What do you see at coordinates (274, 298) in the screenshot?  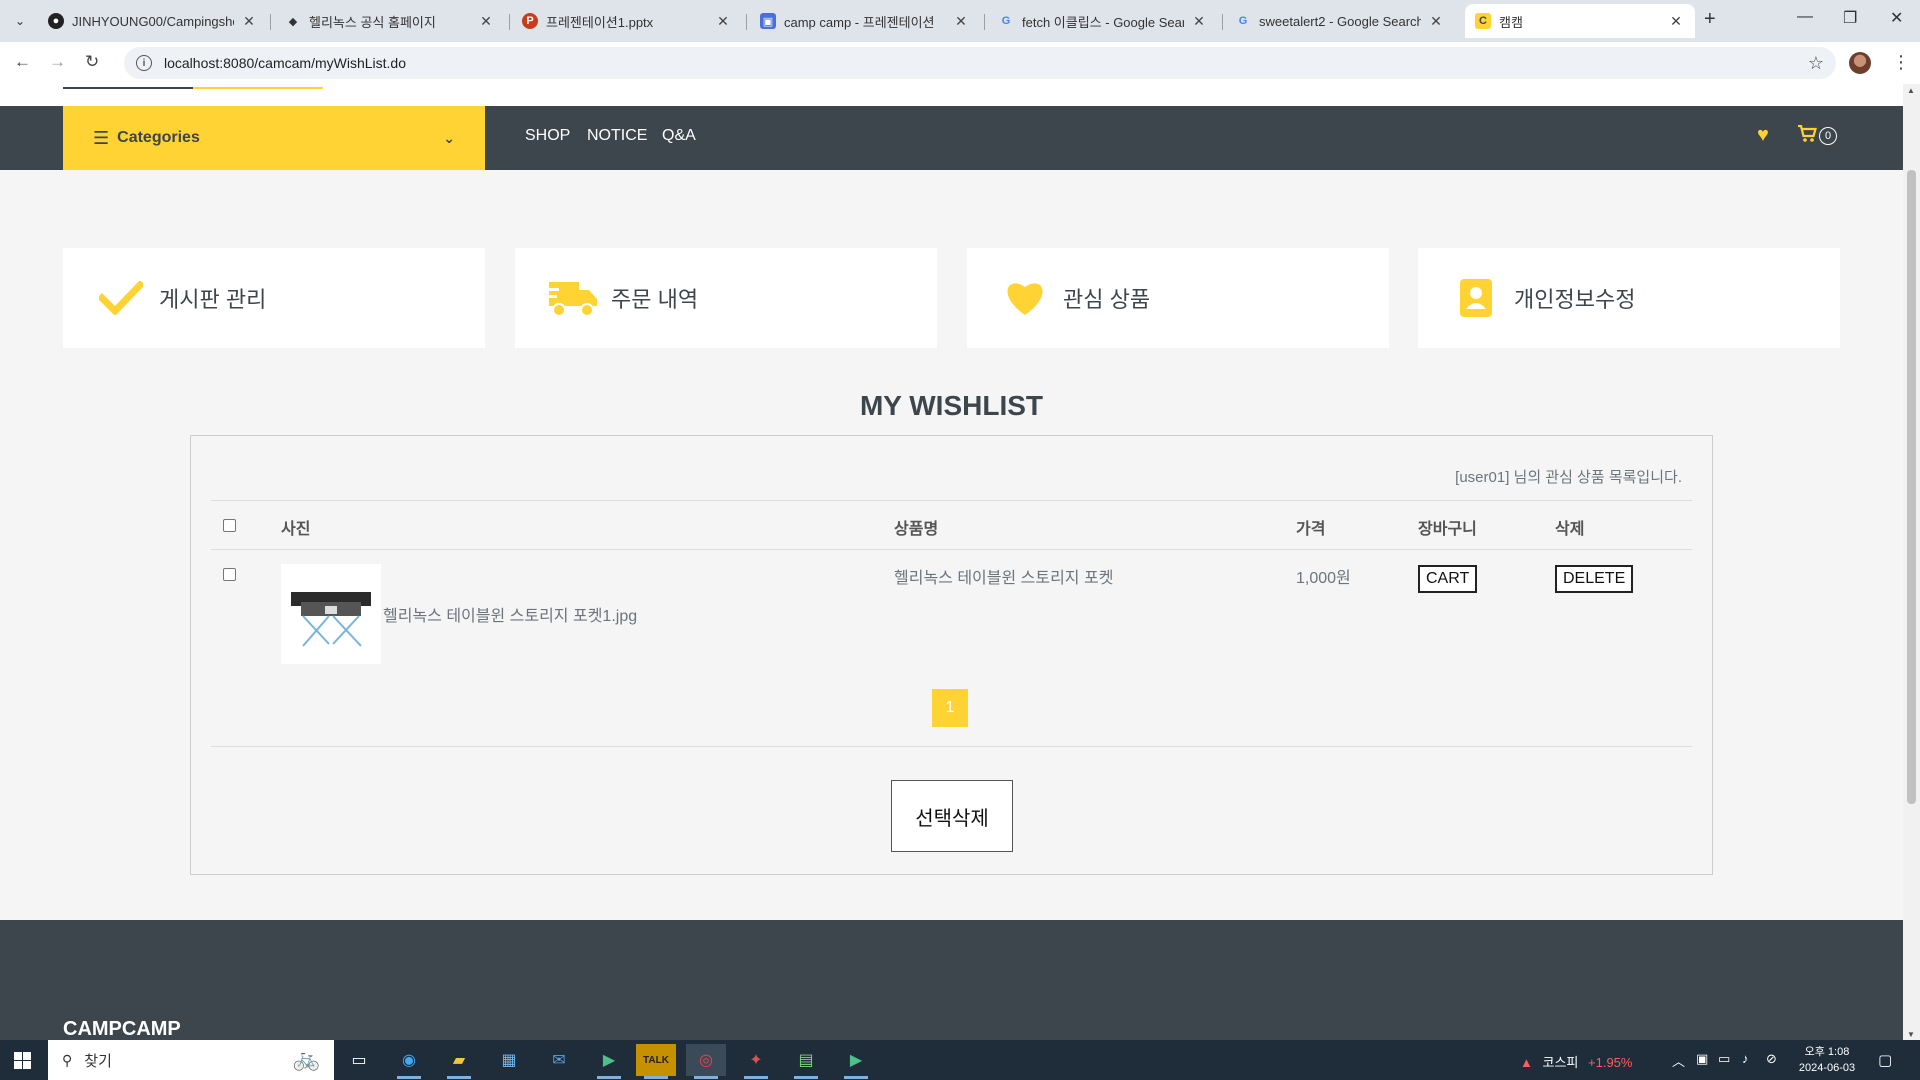 I see `card-board-manage: 게시판 관리` at bounding box center [274, 298].